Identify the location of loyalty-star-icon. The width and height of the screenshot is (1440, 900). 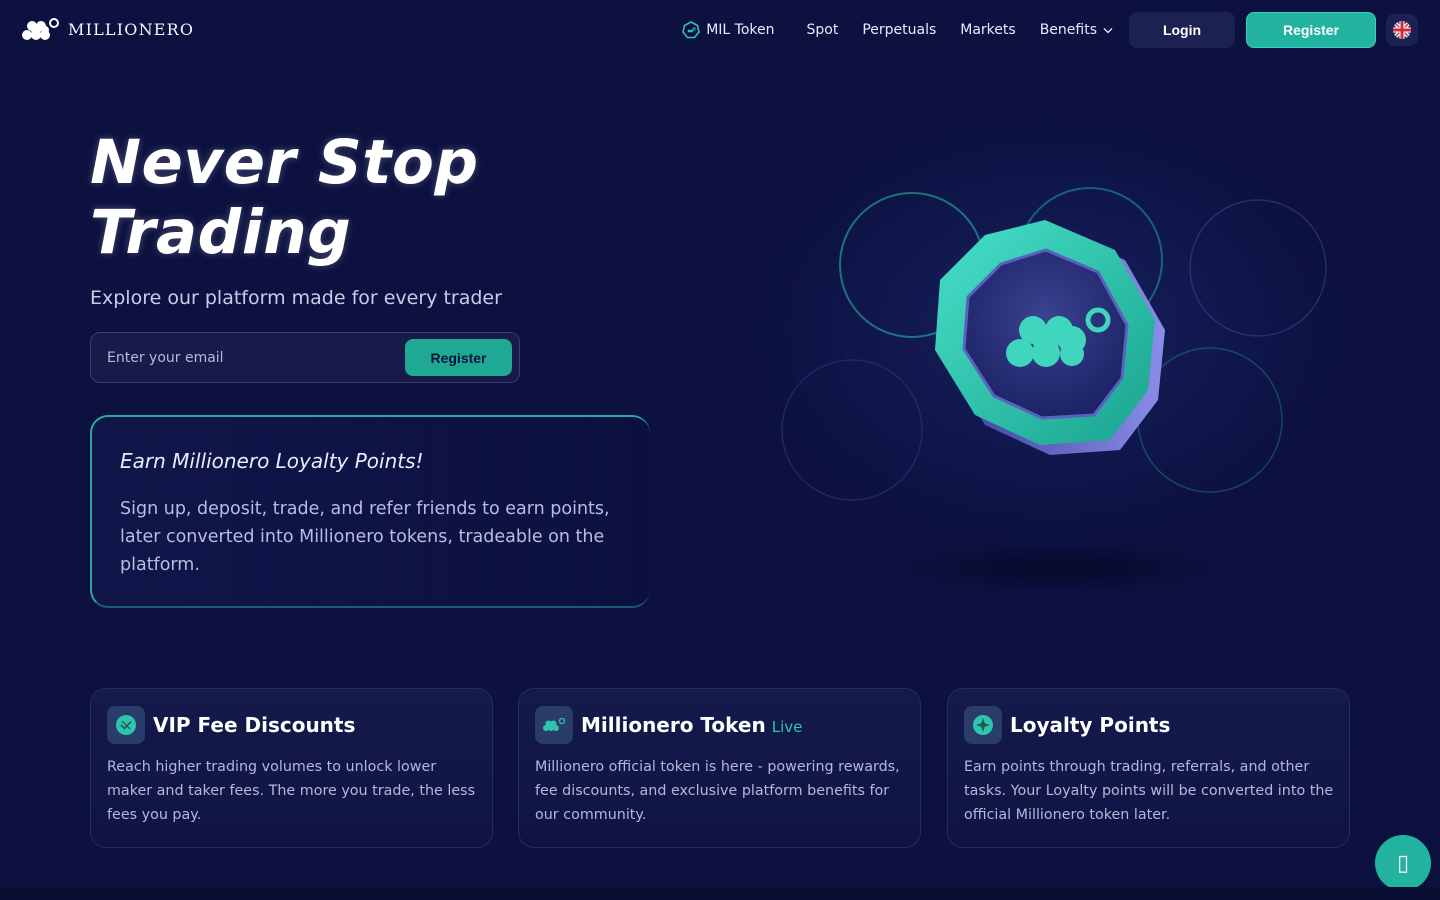
(983, 725).